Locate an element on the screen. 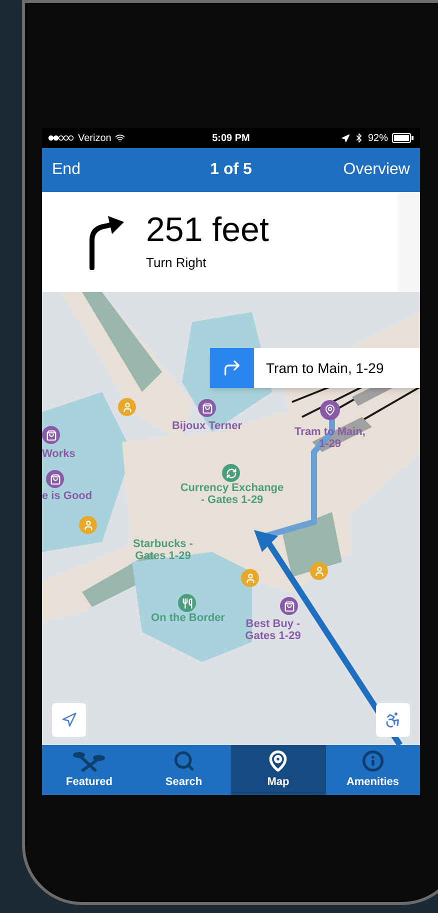 The width and height of the screenshot is (438, 913). map-label: Bijoux Terner is located at coordinates (207, 426).